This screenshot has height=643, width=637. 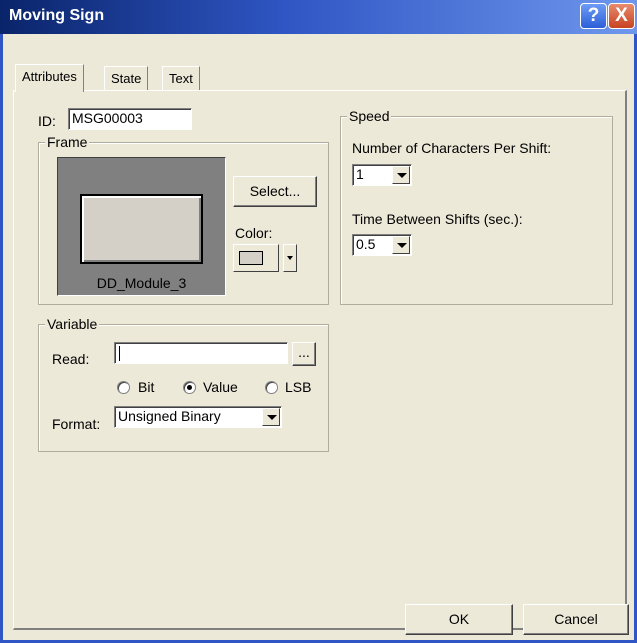 I want to click on frame-preview-caption: DD_Module_3, so click(x=141, y=283).